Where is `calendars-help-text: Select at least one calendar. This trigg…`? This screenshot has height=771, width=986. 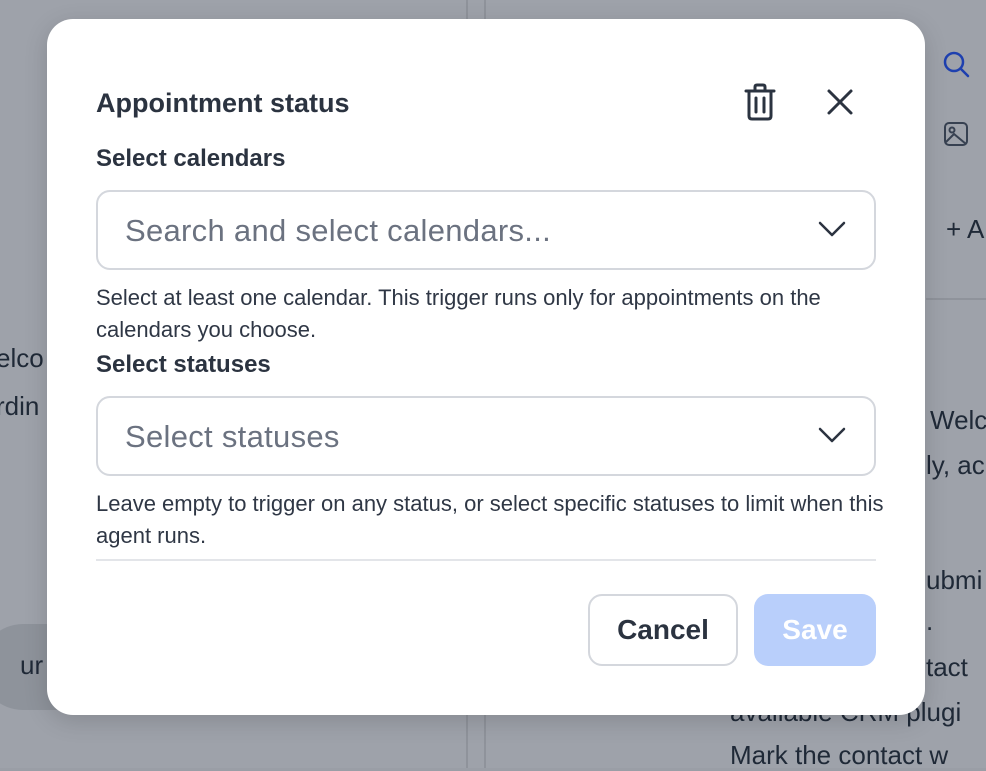
calendars-help-text: Select at least one calendar. This trigg… is located at coordinates (458, 313).